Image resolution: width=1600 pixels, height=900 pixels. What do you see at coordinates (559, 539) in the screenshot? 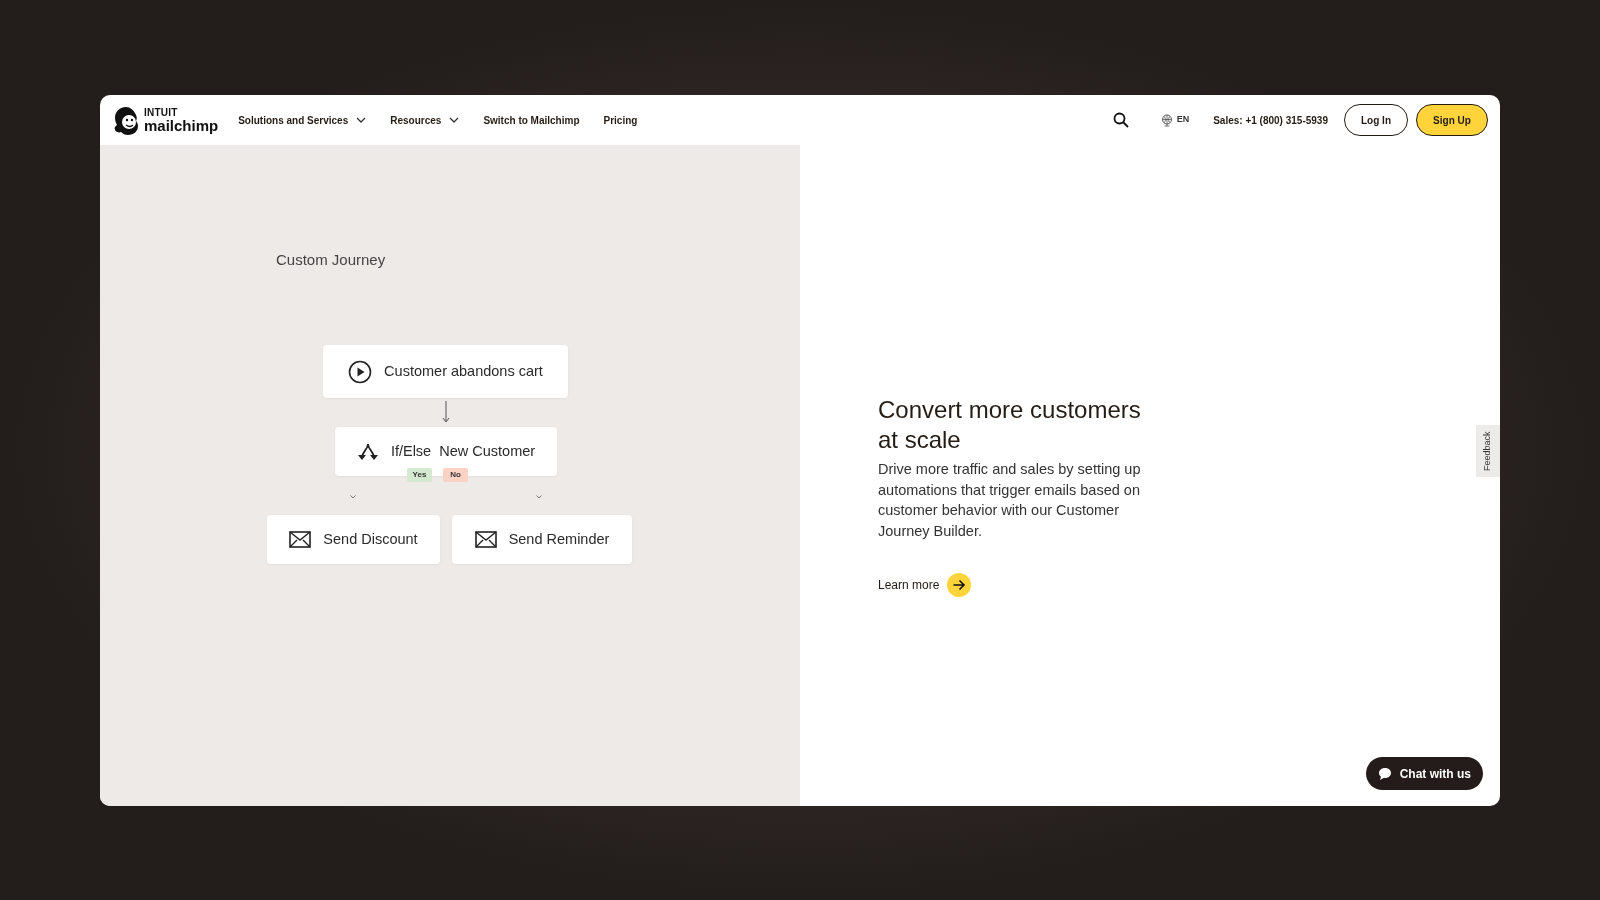
I see `node-label: Send Reminder` at bounding box center [559, 539].